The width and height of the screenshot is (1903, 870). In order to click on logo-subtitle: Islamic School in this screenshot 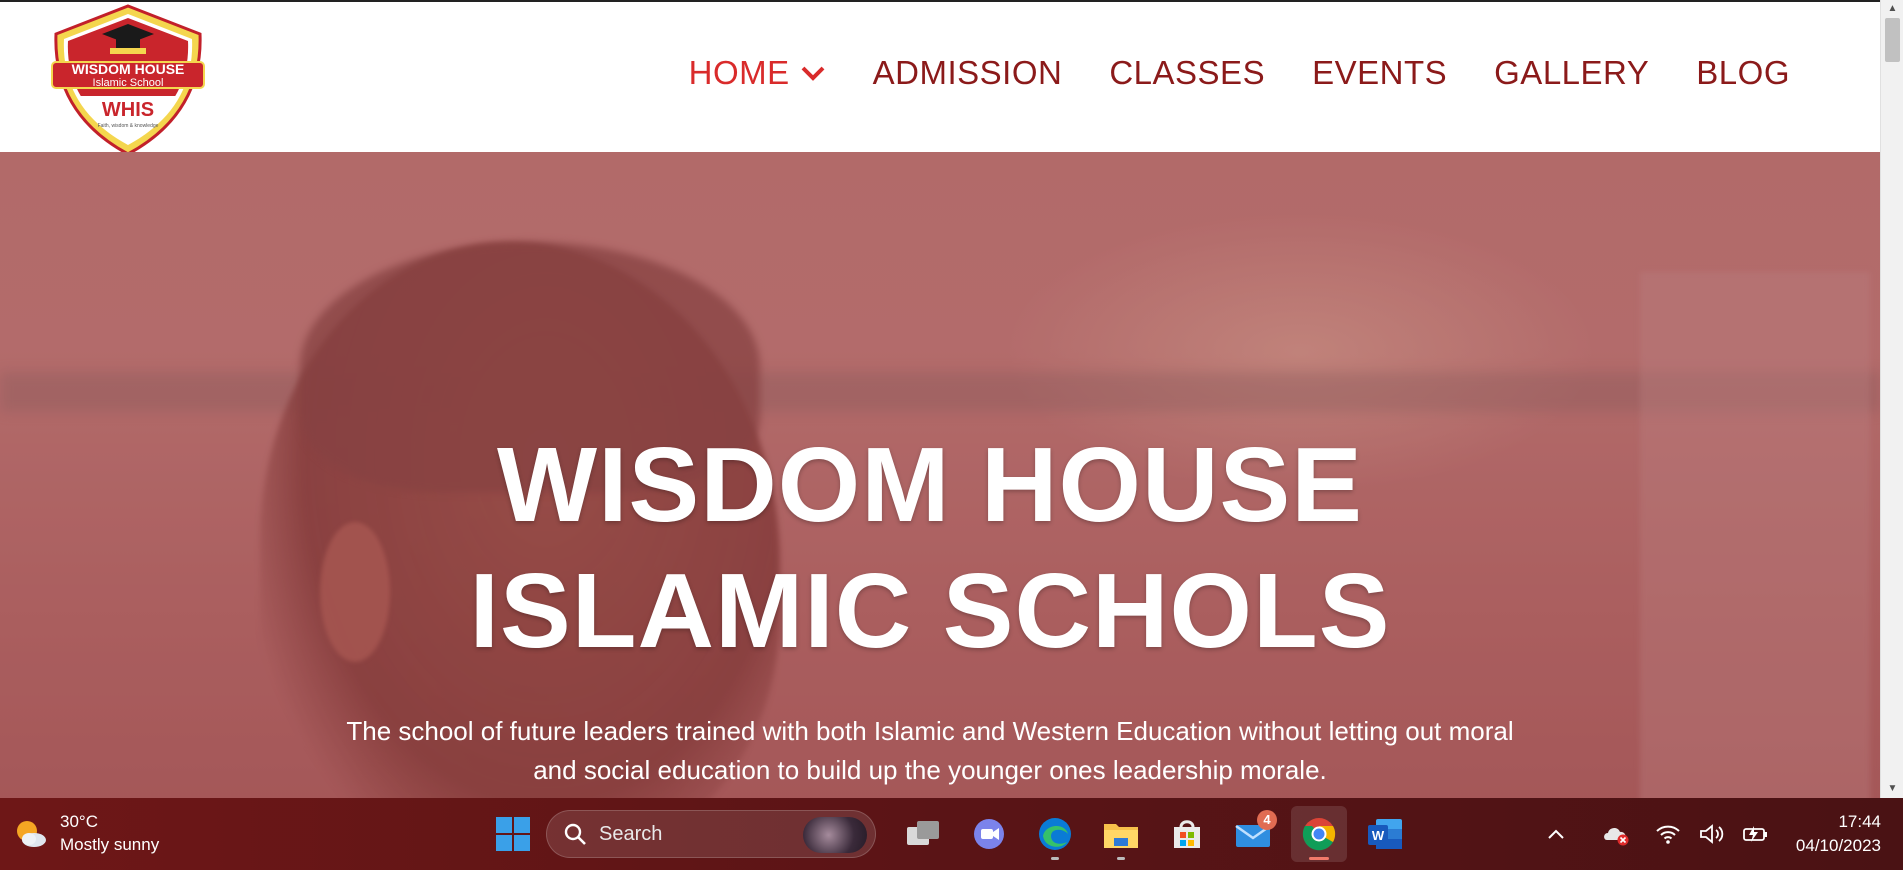, I will do `click(128, 83)`.